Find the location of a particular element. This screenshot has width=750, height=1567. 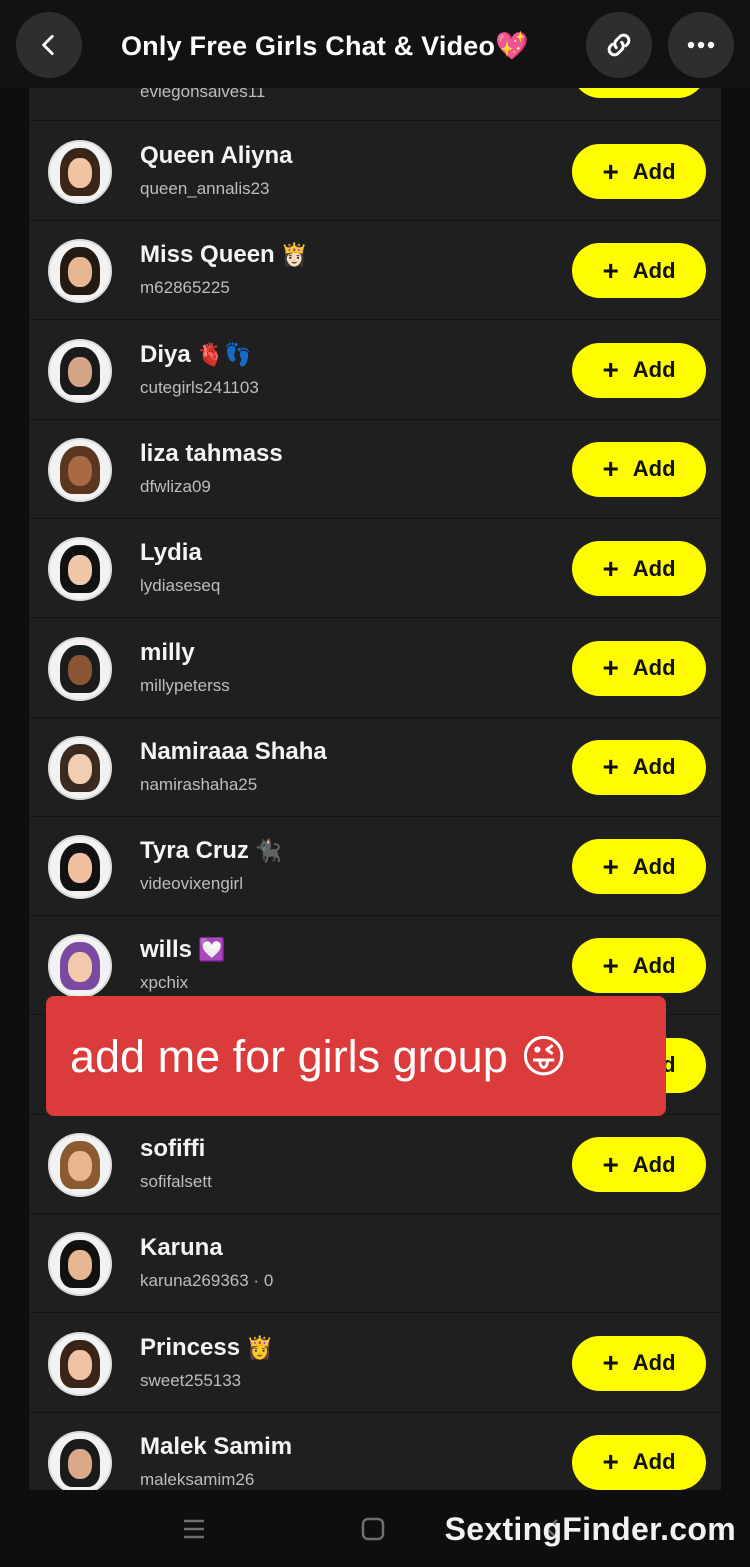

member-name: Malek Samim is located at coordinates (216, 1447).